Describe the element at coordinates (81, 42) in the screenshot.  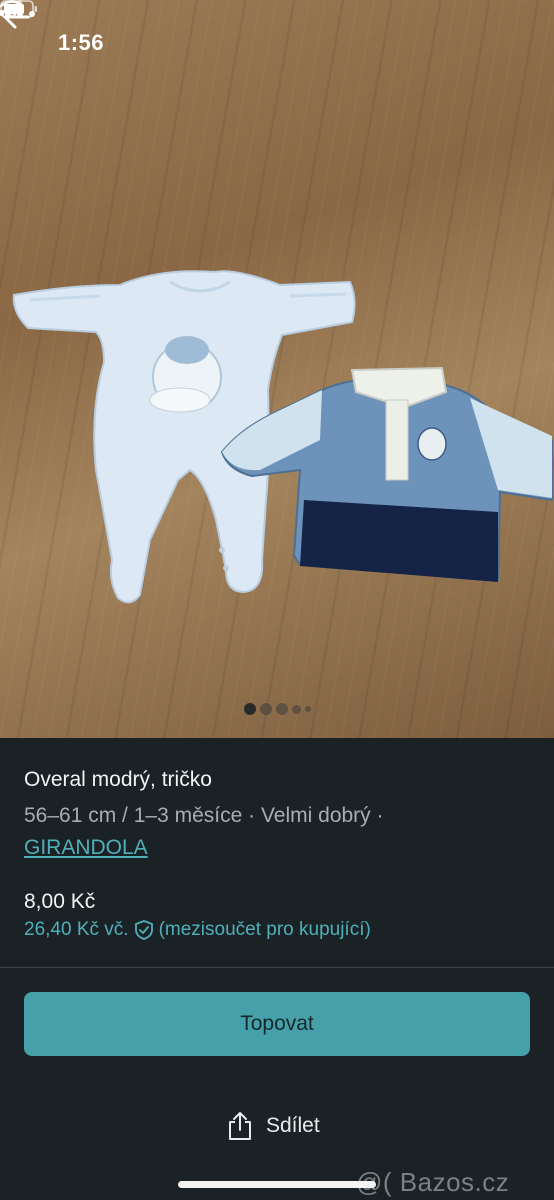
I see `status-time: 1:56` at that location.